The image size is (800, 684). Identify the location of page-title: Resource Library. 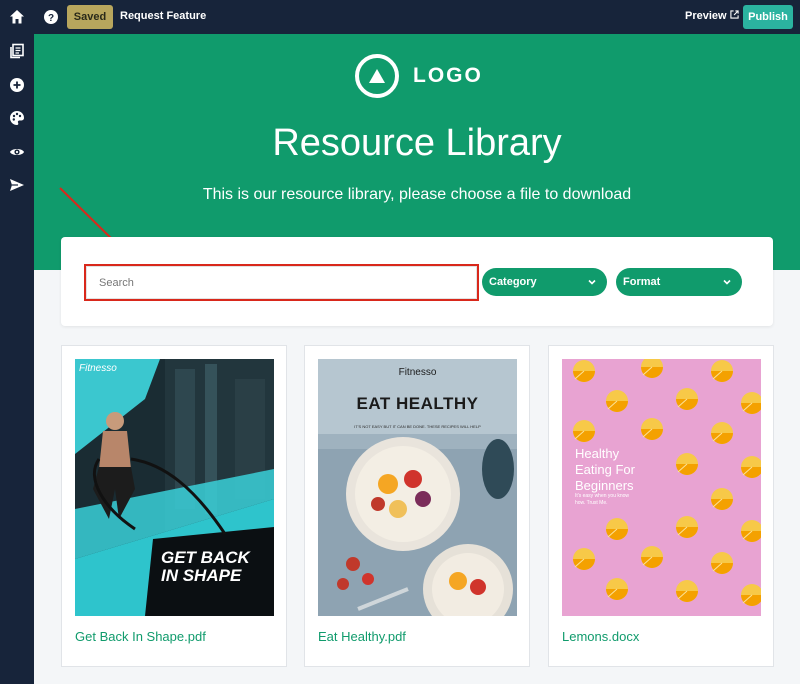
(417, 143).